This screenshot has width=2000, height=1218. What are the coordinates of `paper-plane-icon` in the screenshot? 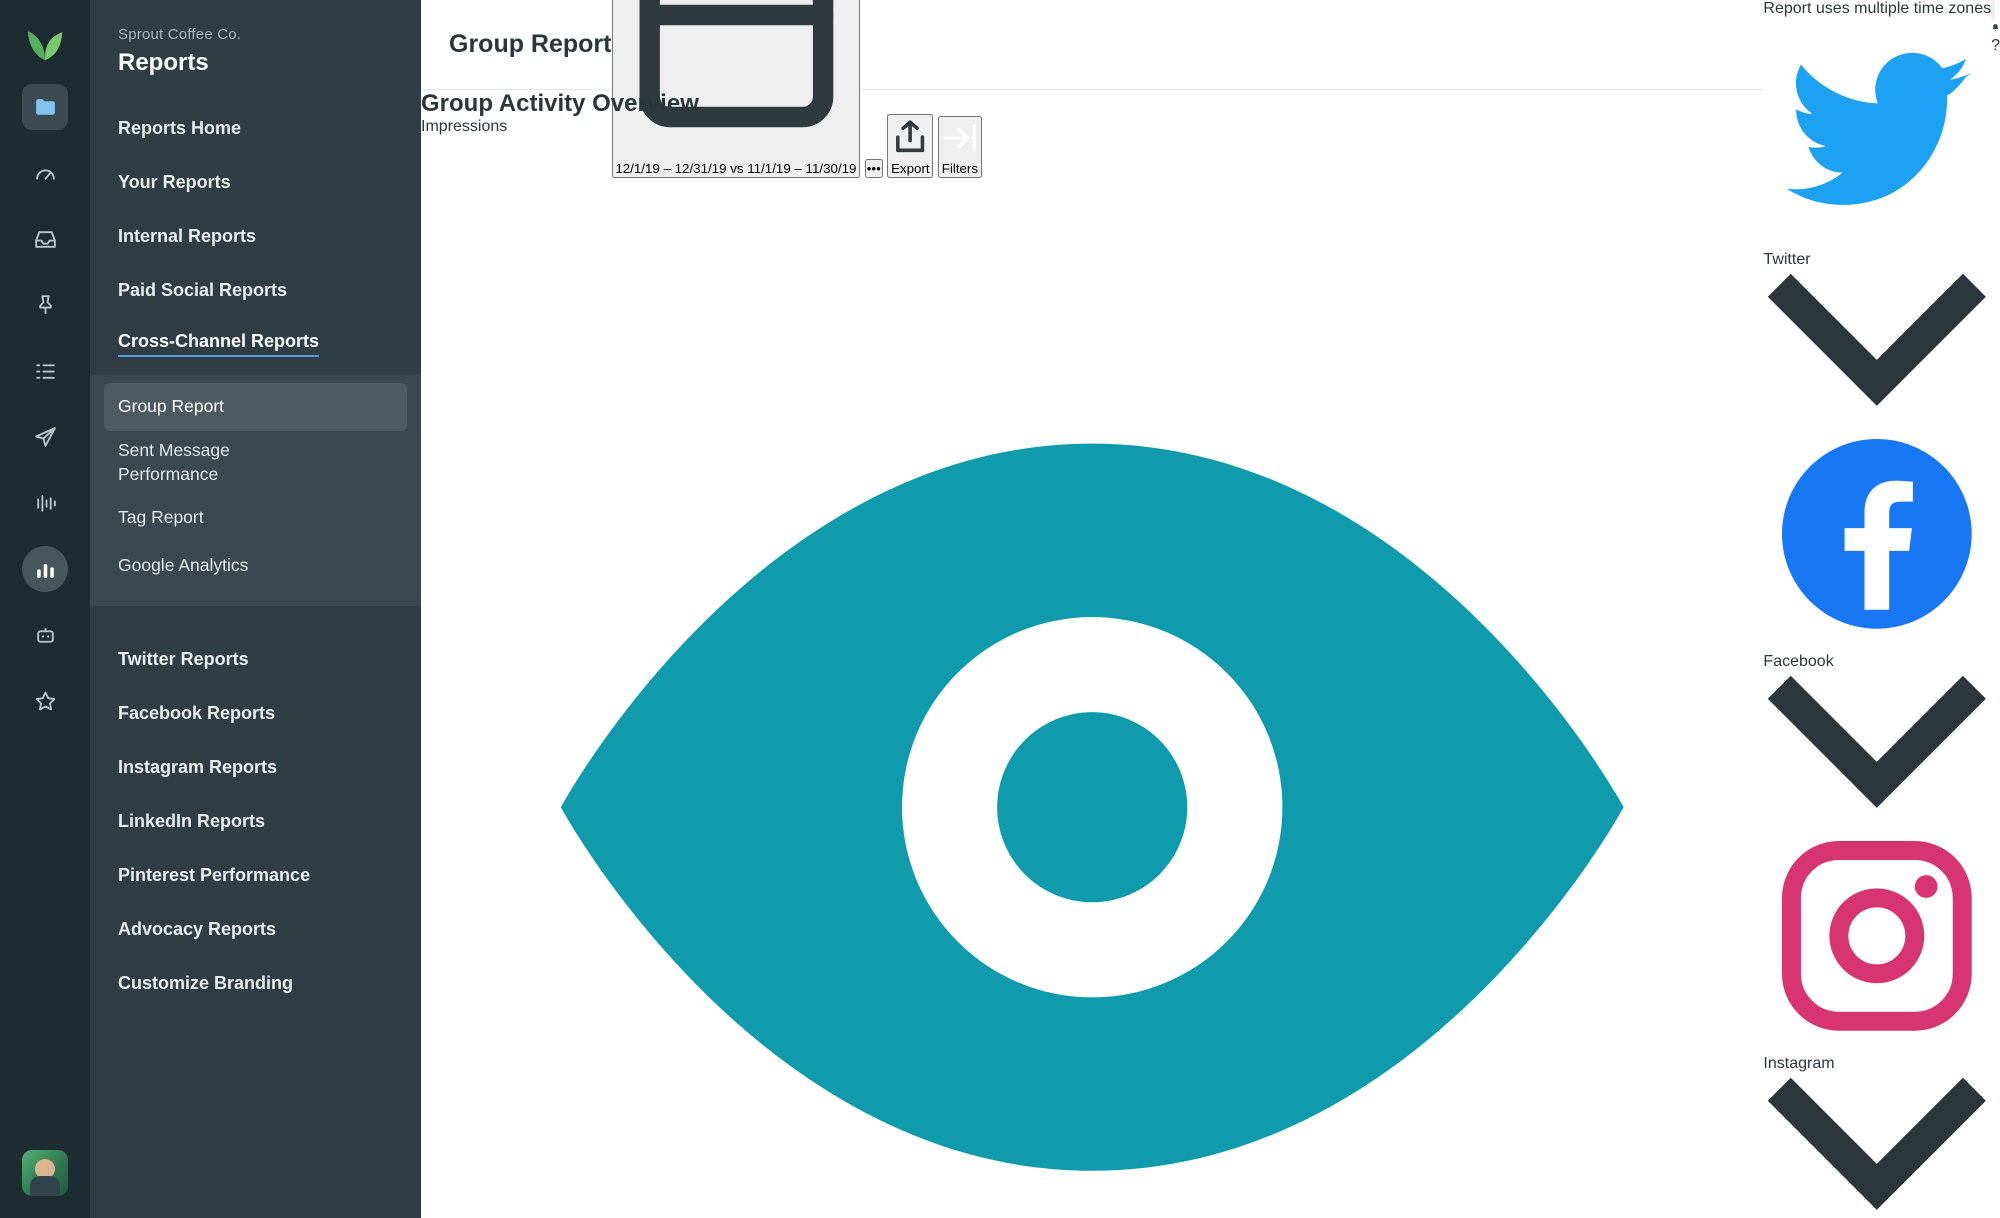 It's located at (45, 437).